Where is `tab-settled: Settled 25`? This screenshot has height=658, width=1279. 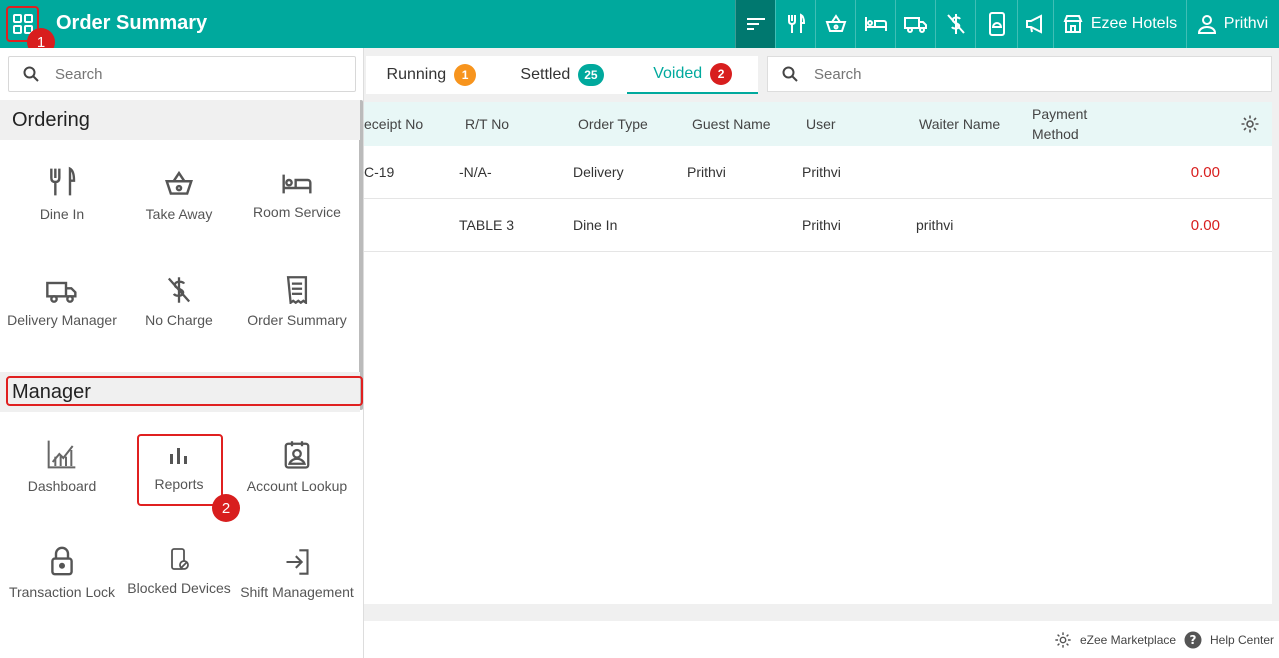
tab-settled: Settled 25 is located at coordinates (562, 75).